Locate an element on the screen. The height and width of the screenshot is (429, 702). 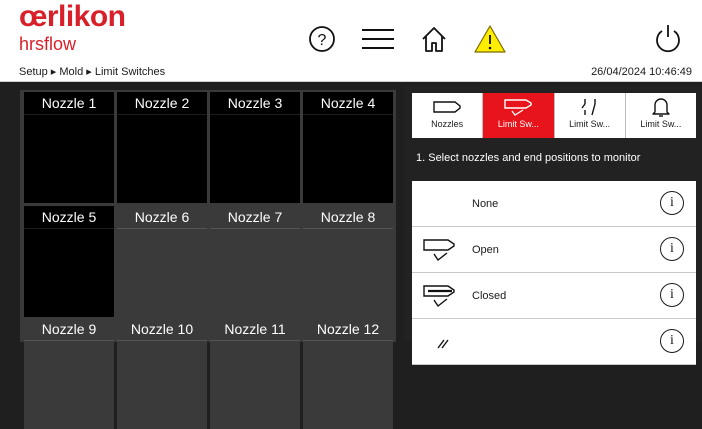
nozzle-label: Nozzle 6 is located at coordinates (162, 217).